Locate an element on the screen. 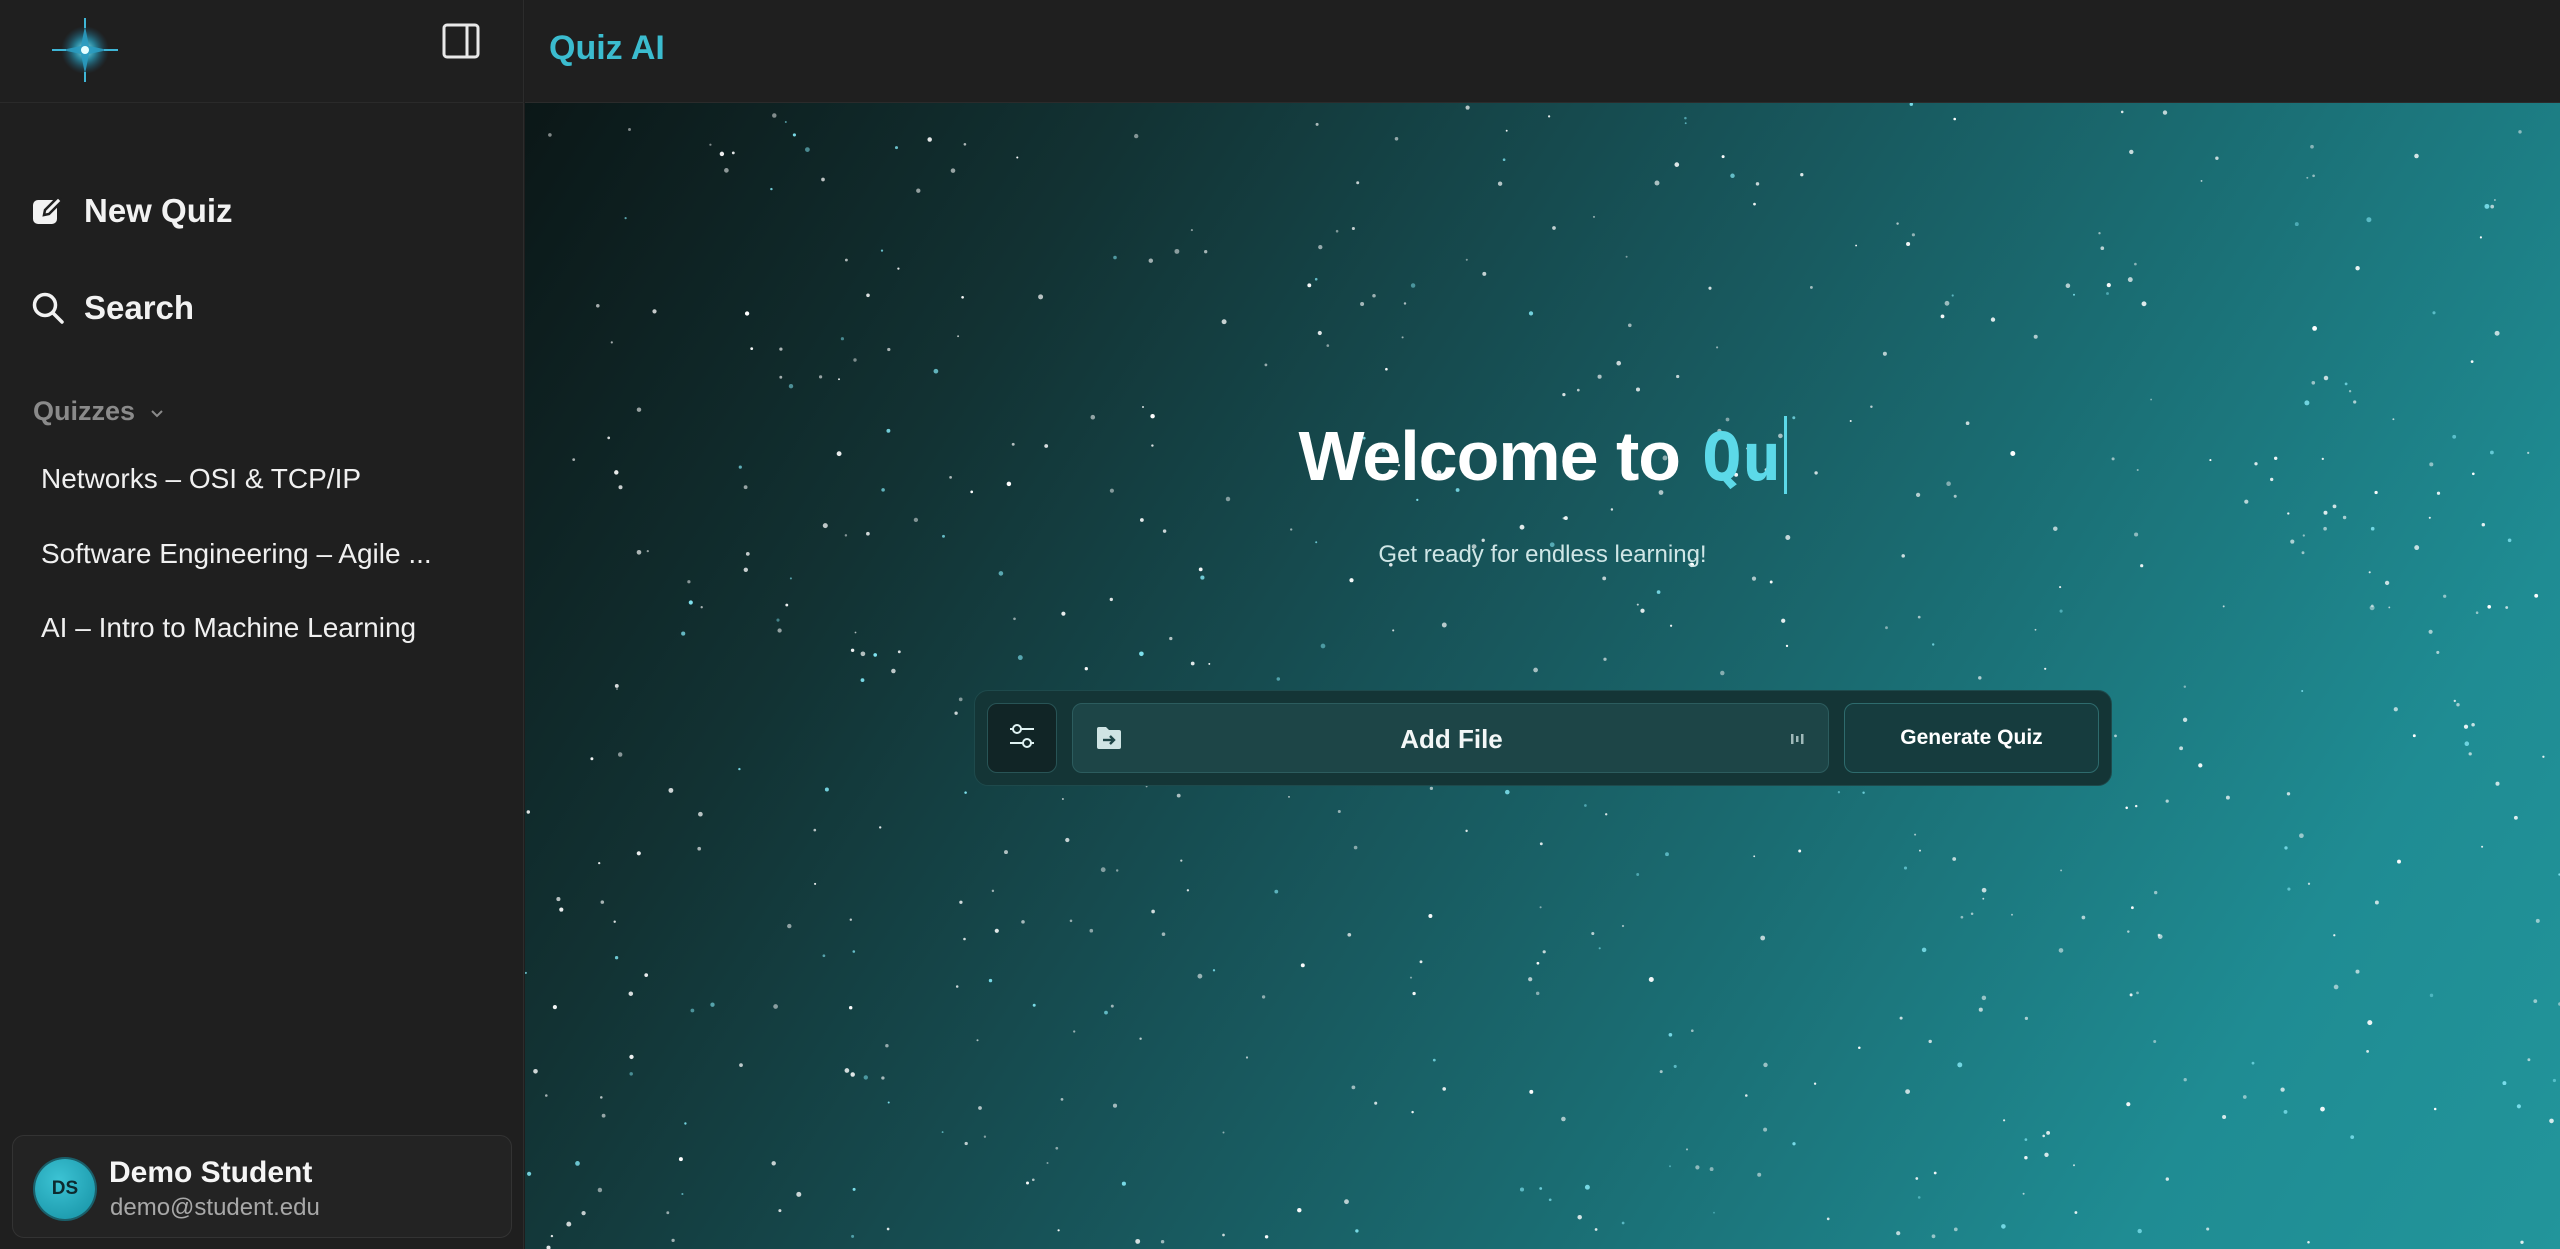 The image size is (2560, 1249). new-quiz-button: New Quiz is located at coordinates (131, 211).